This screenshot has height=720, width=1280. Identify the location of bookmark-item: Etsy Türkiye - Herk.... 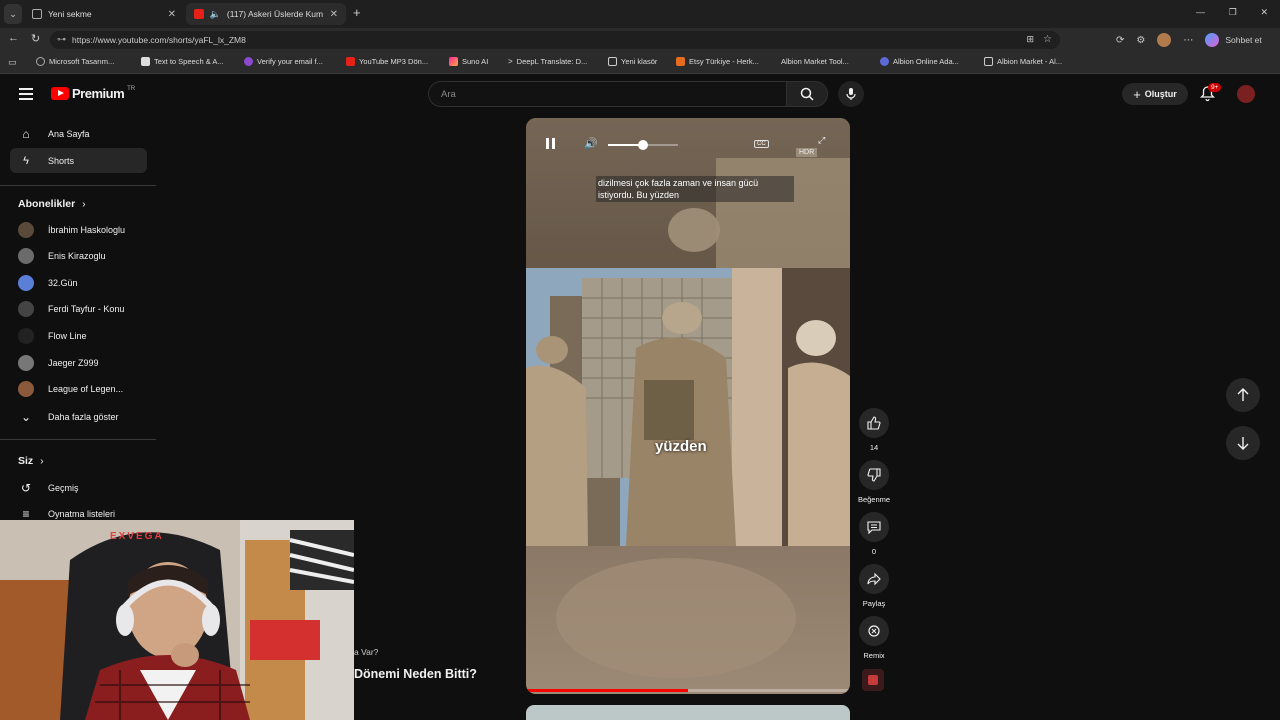
(717, 61).